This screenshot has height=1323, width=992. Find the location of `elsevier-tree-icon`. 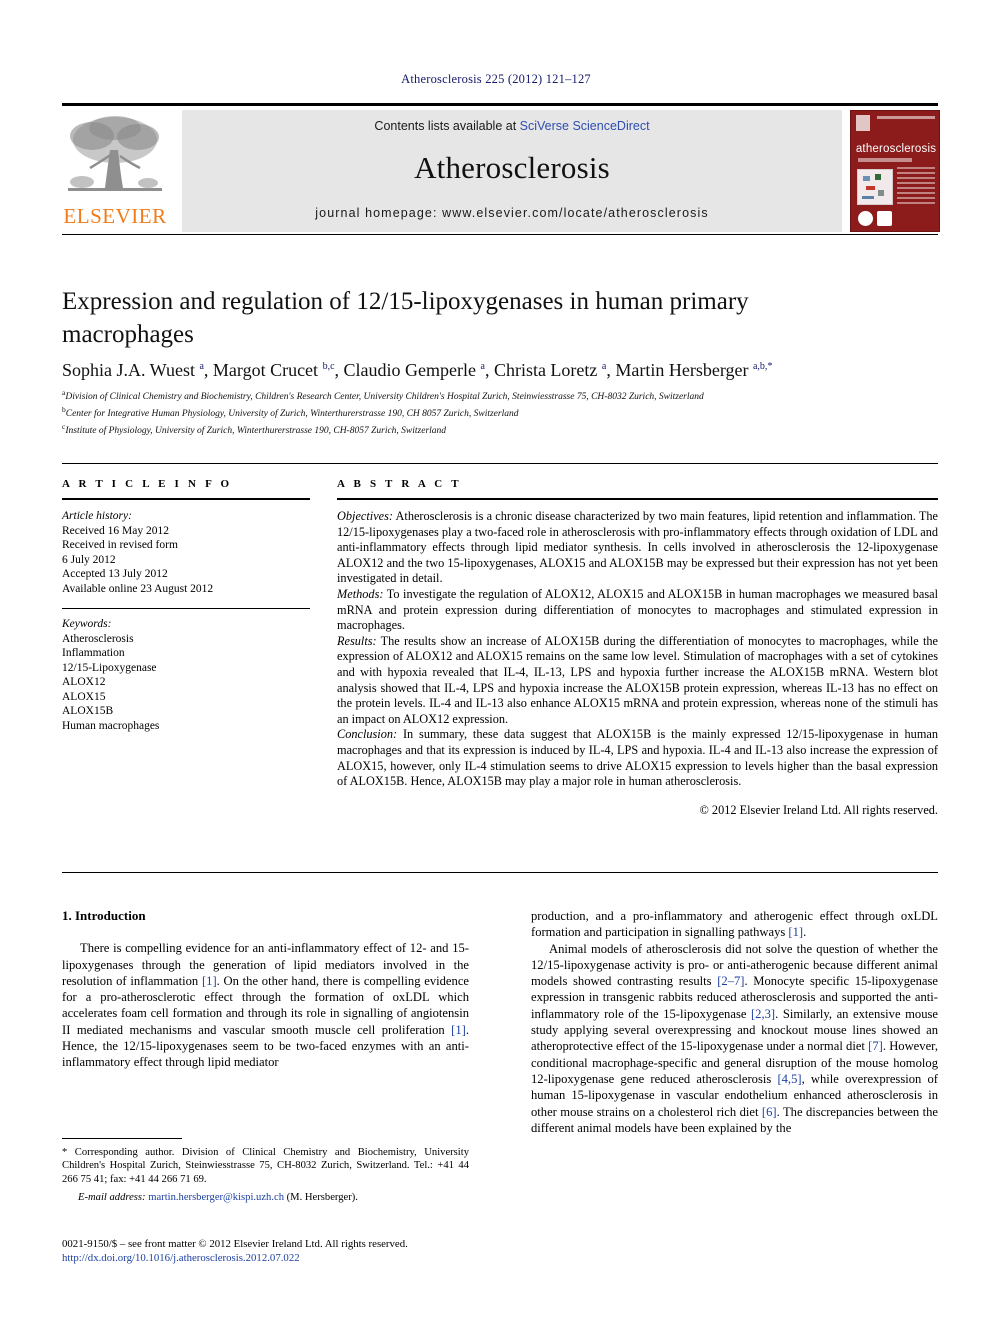

elsevier-tree-icon is located at coordinates (115, 153).